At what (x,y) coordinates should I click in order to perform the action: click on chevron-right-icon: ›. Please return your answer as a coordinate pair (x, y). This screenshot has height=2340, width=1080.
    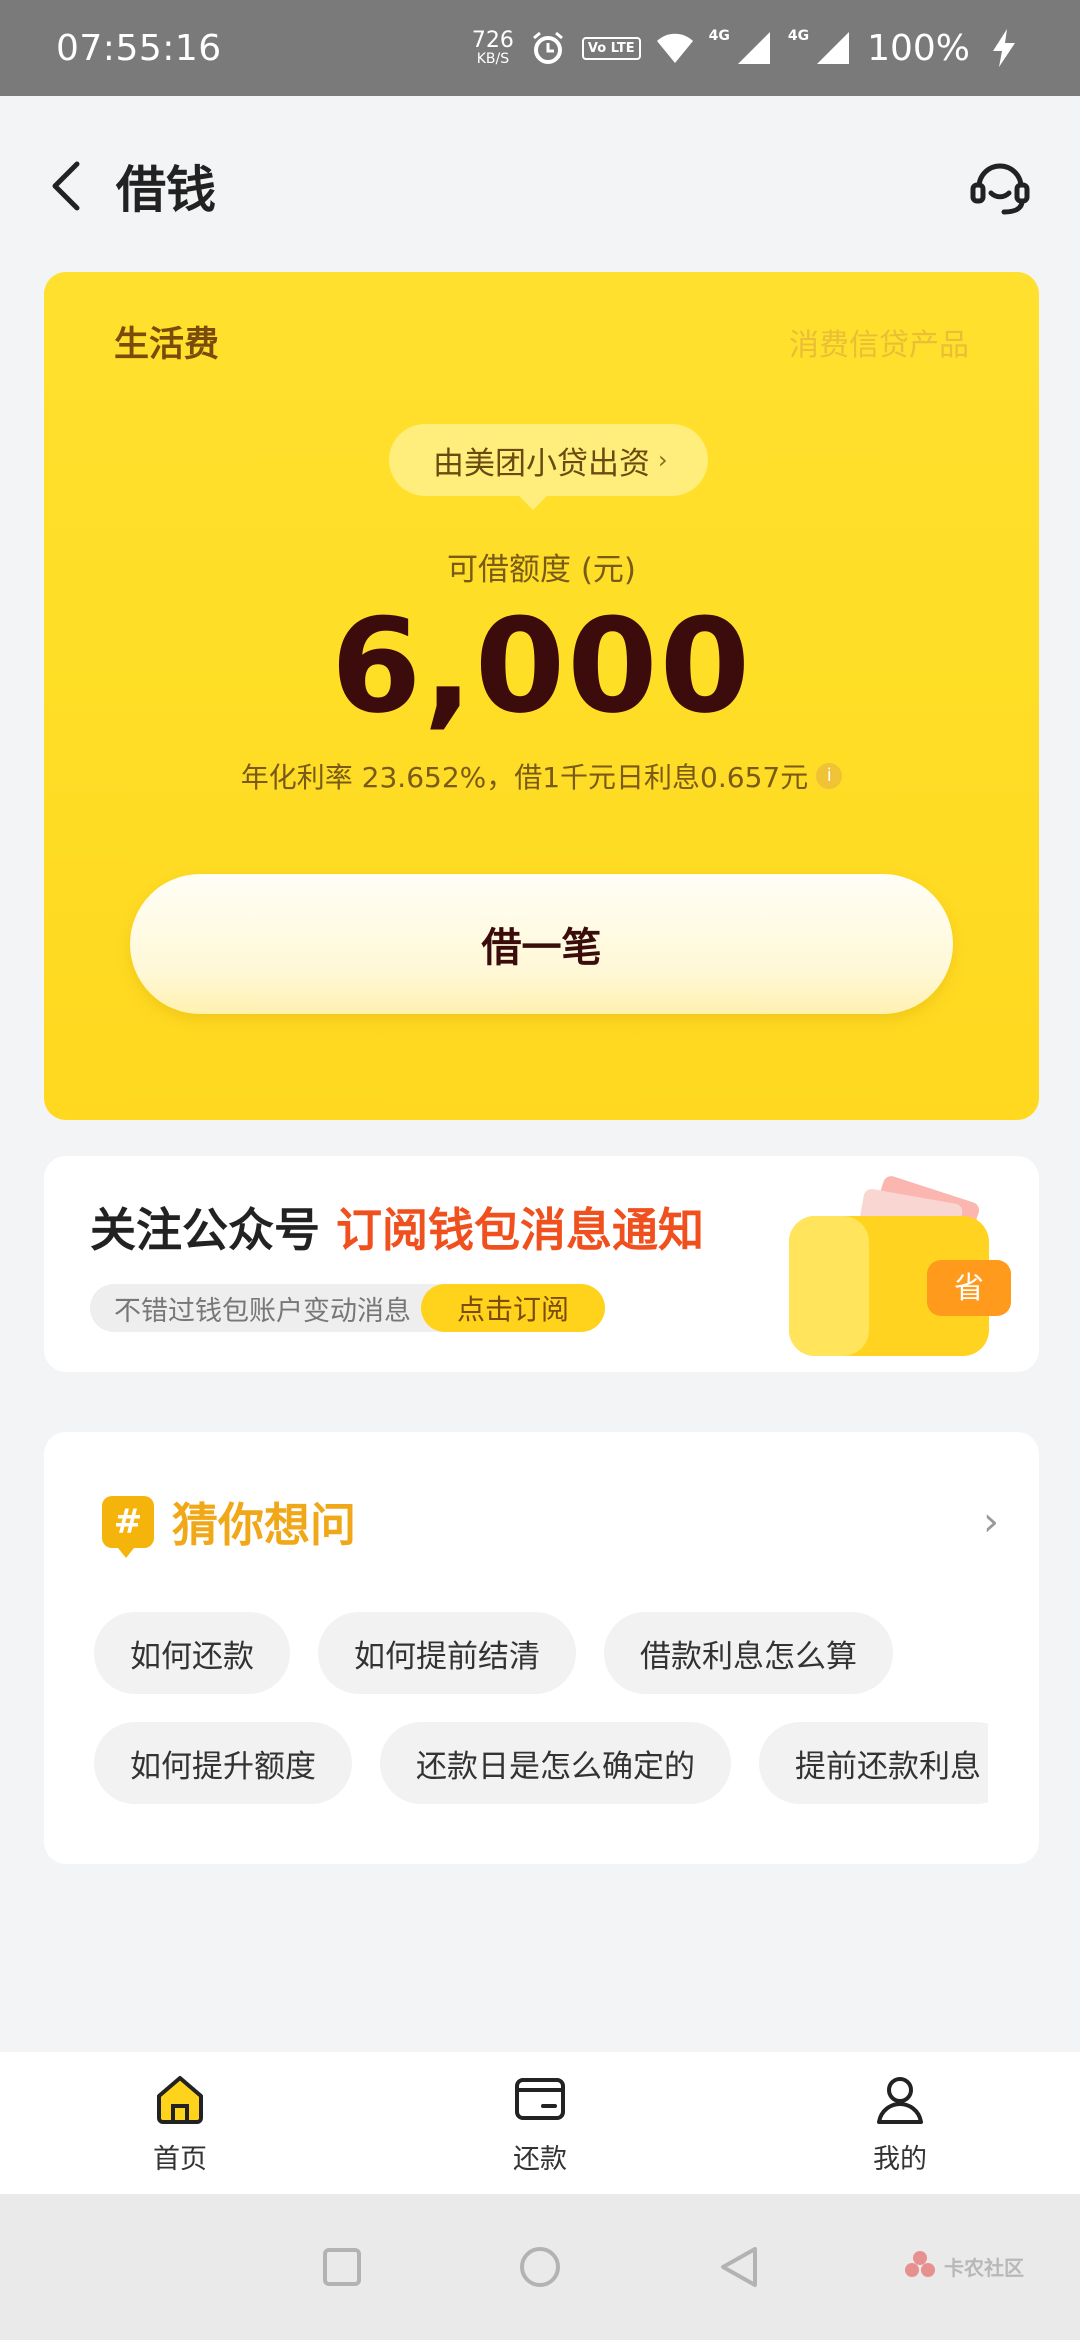
    Looking at the image, I should click on (663, 460).